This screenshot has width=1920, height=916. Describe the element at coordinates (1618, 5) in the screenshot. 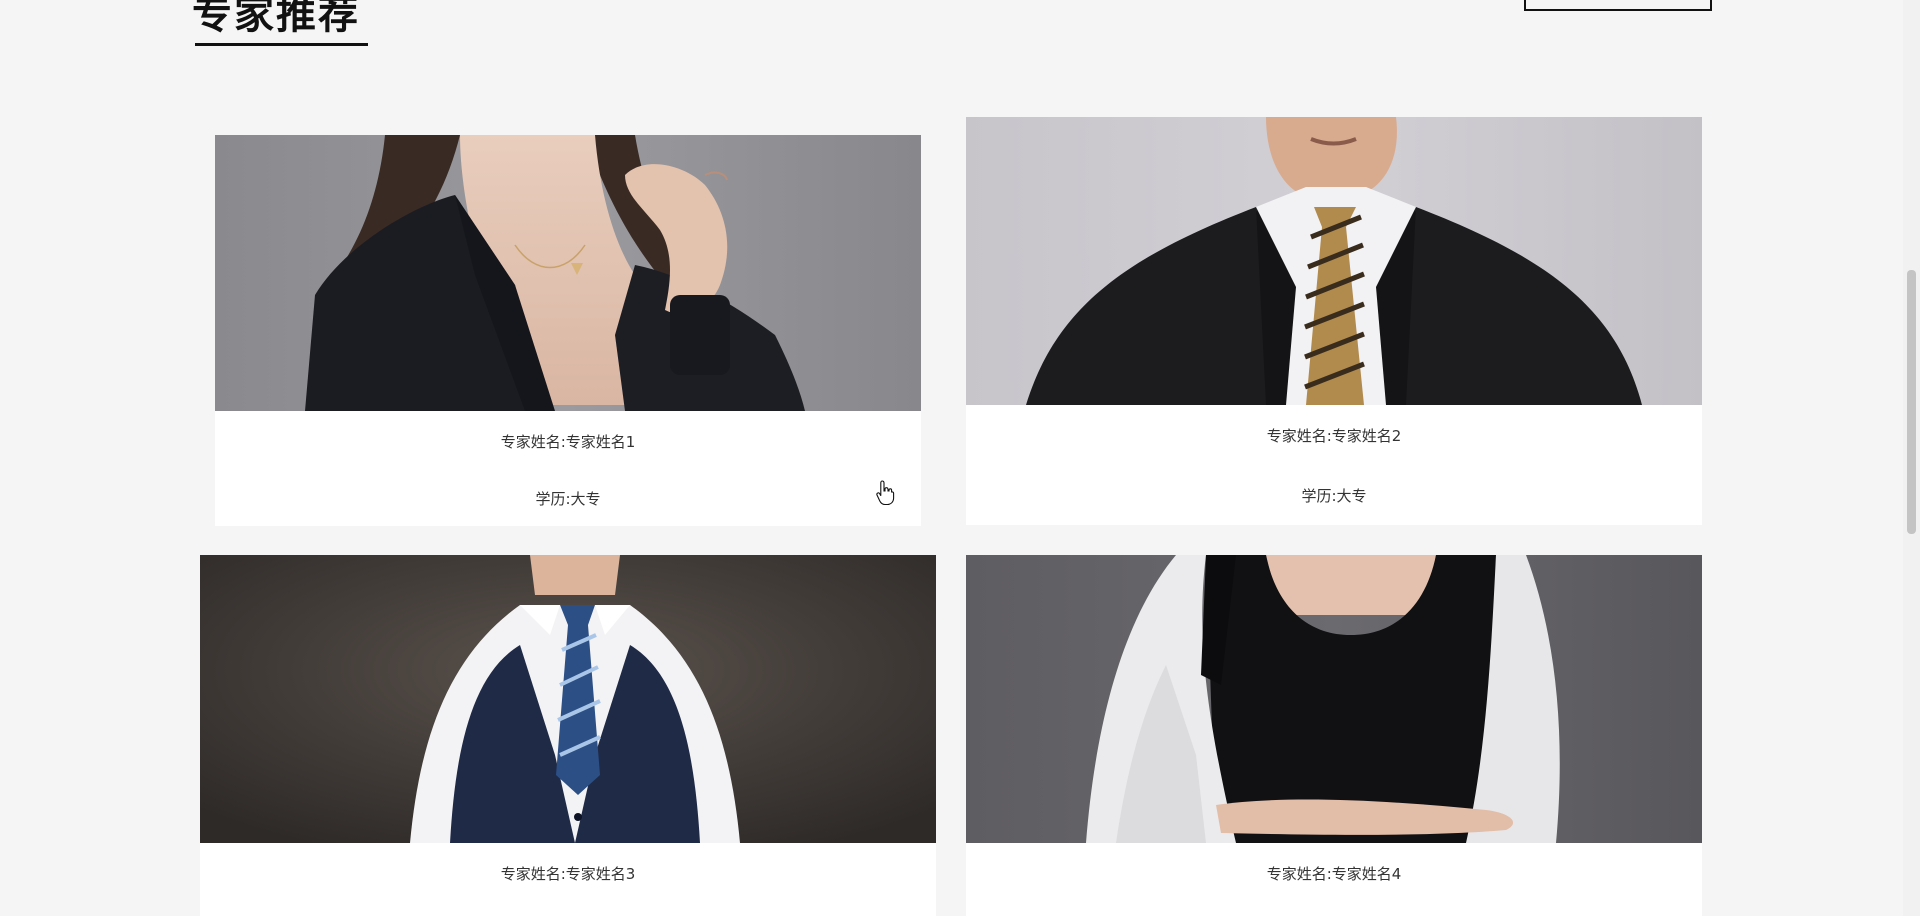

I see `more-button` at that location.